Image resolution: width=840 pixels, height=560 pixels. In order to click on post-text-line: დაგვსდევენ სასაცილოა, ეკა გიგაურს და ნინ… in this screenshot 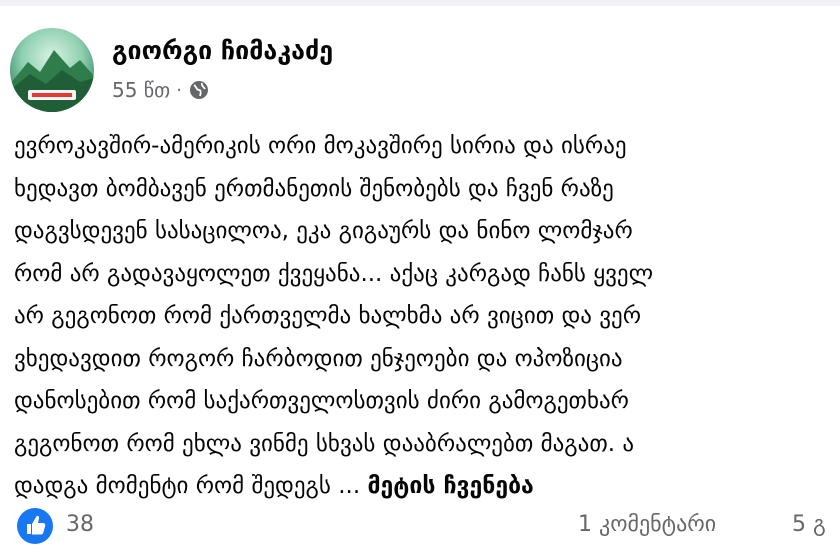, I will do `click(323, 231)`.